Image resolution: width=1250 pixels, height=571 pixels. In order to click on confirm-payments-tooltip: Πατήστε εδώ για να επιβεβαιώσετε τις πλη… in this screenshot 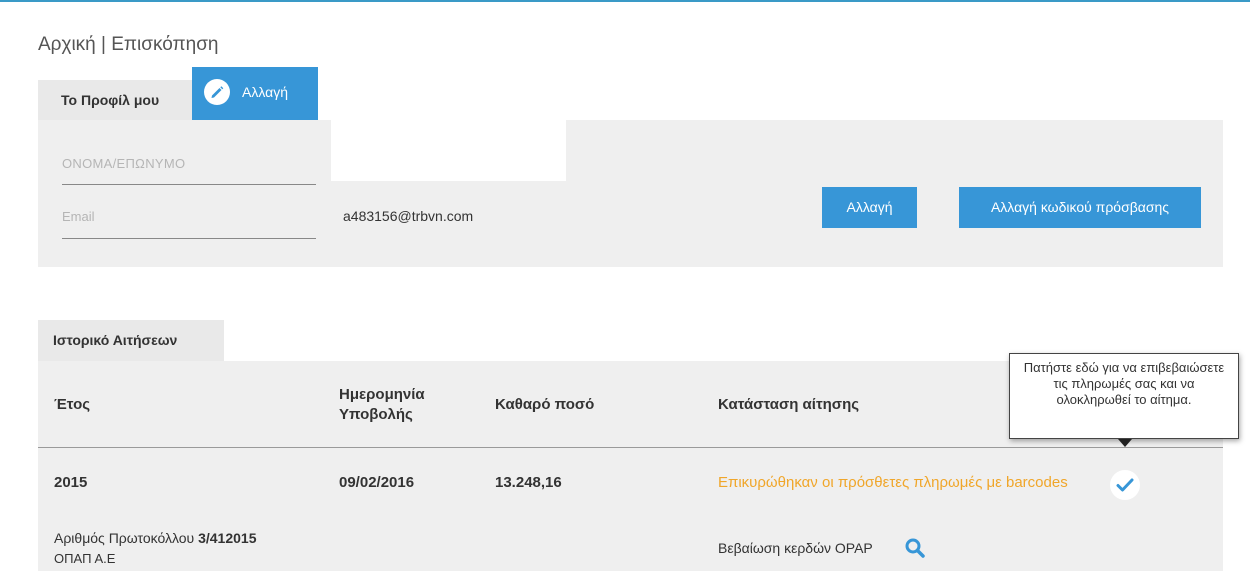, I will do `click(1124, 396)`.